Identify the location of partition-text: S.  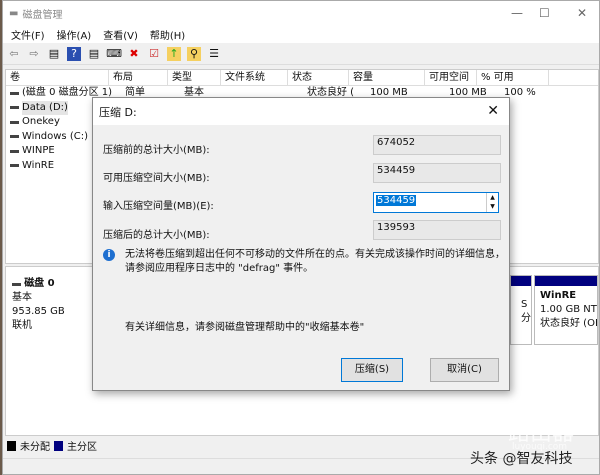
(524, 304).